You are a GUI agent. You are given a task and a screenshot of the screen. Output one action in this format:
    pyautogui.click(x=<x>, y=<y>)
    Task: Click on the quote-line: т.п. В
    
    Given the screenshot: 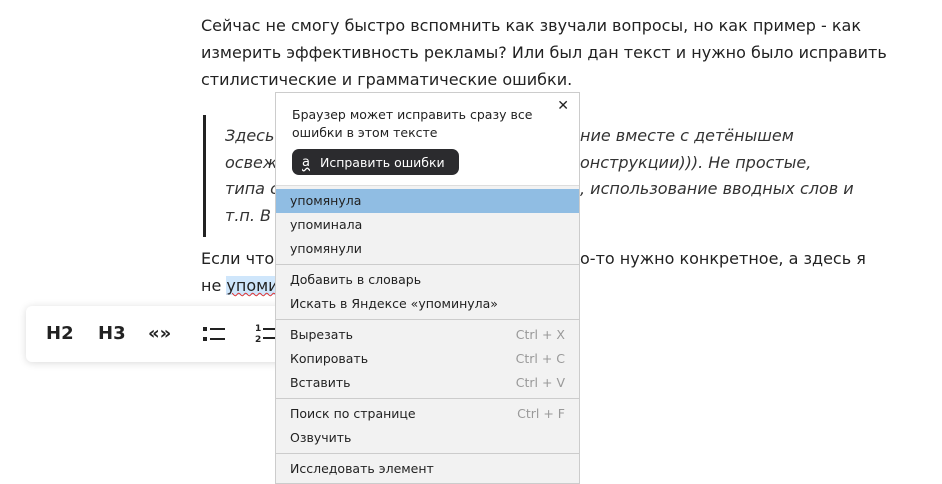 What is the action you would take?
    pyautogui.click(x=248, y=215)
    